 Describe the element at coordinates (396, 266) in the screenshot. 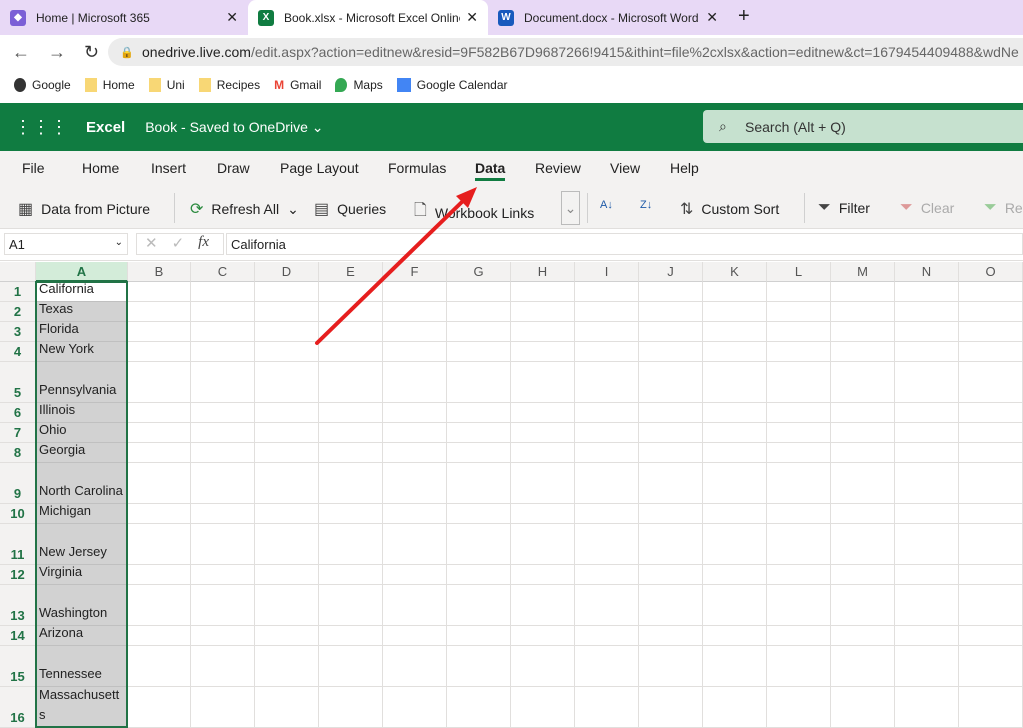

I see `annotation-arrow` at that location.